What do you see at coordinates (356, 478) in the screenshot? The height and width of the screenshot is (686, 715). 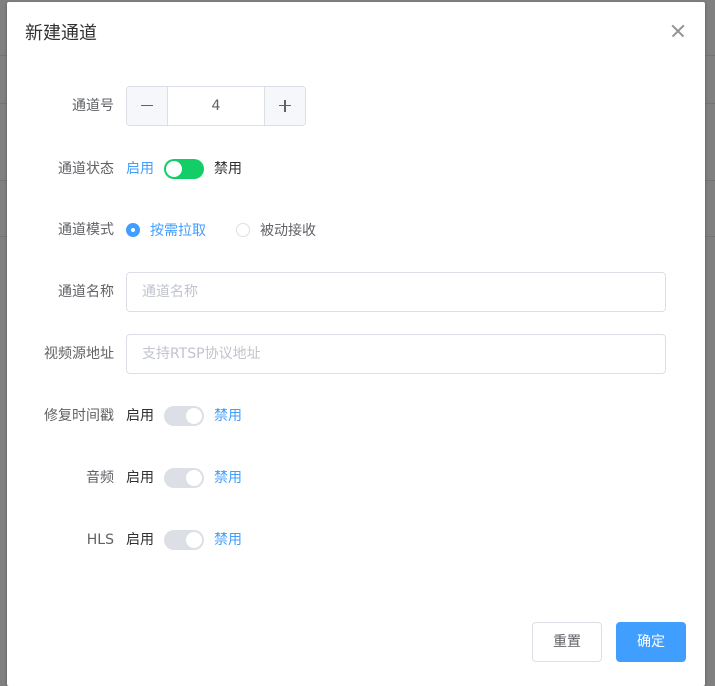 I see `audio-row: 音频 启用 禁用` at bounding box center [356, 478].